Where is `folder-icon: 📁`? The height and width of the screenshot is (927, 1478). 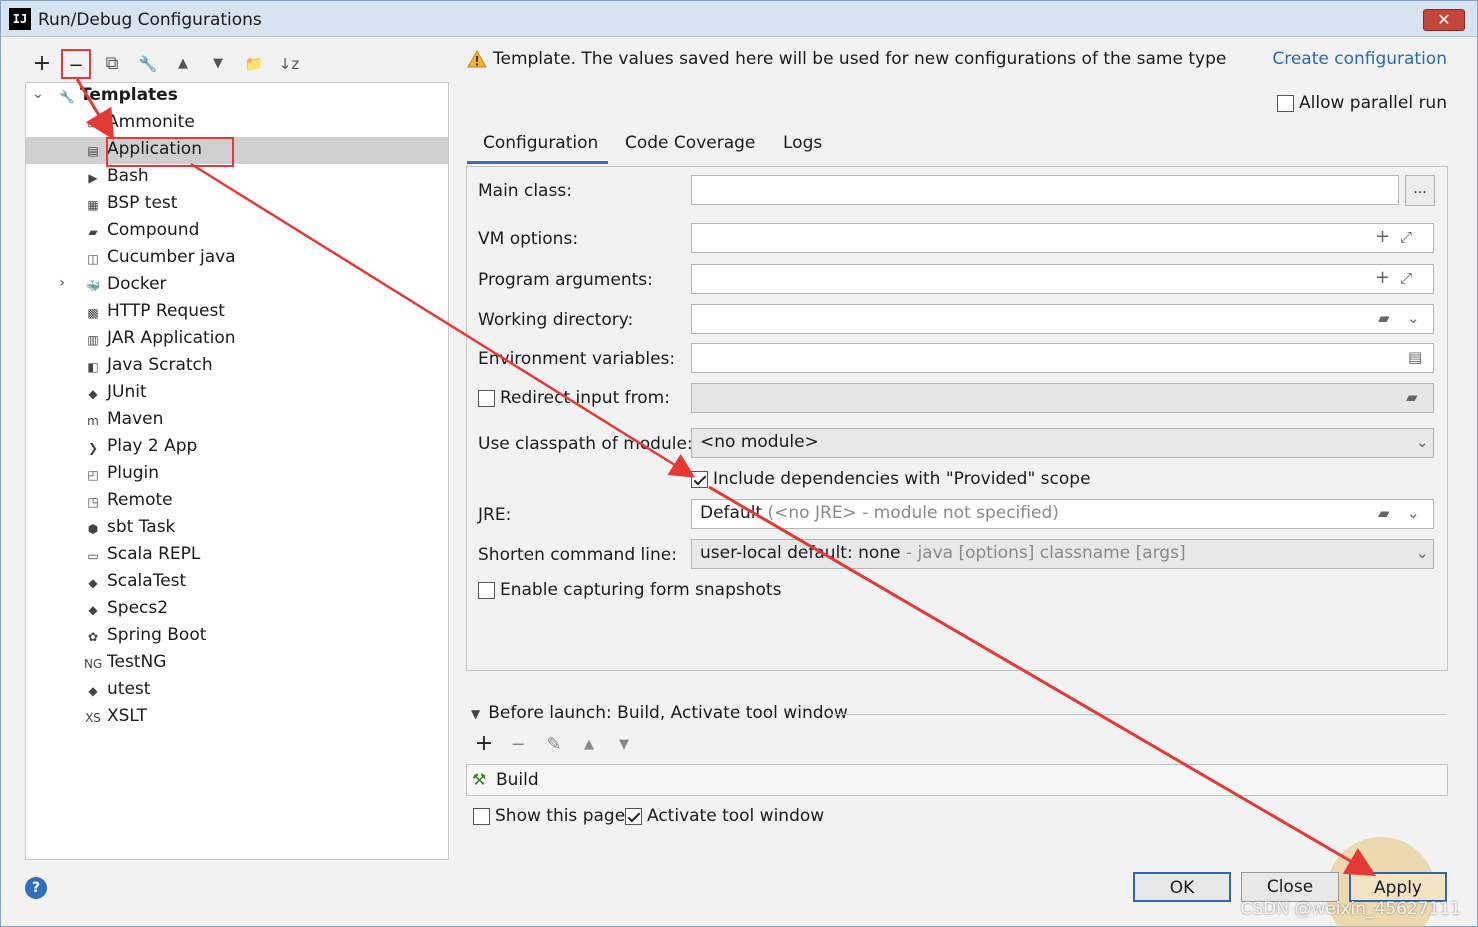 folder-icon: 📁 is located at coordinates (254, 64).